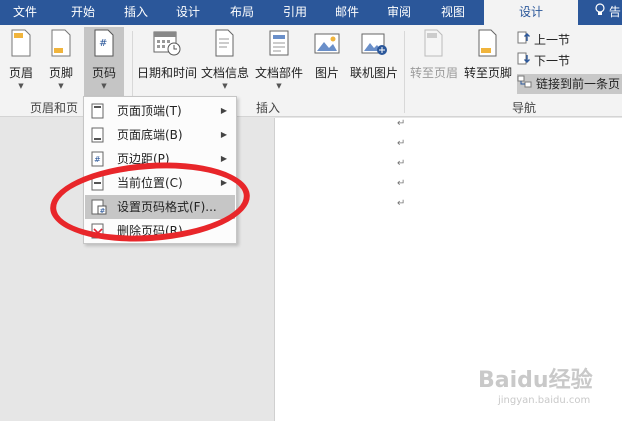  Describe the element at coordinates (373, 73) in the screenshot. I see `online-picture-label: 联机图片` at that location.